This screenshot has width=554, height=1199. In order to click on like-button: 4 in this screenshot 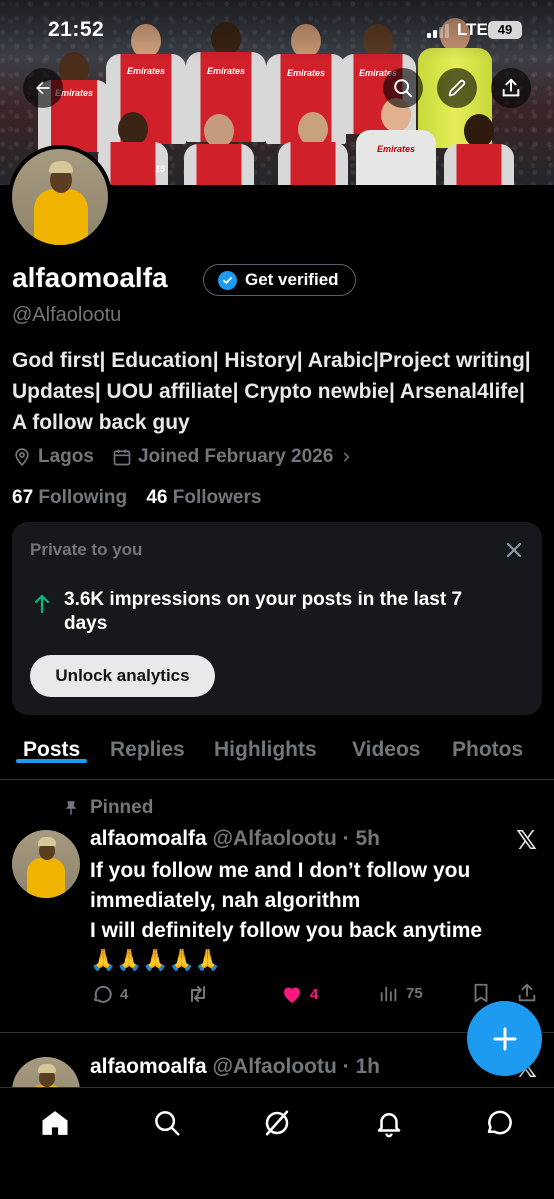, I will do `click(299, 994)`.